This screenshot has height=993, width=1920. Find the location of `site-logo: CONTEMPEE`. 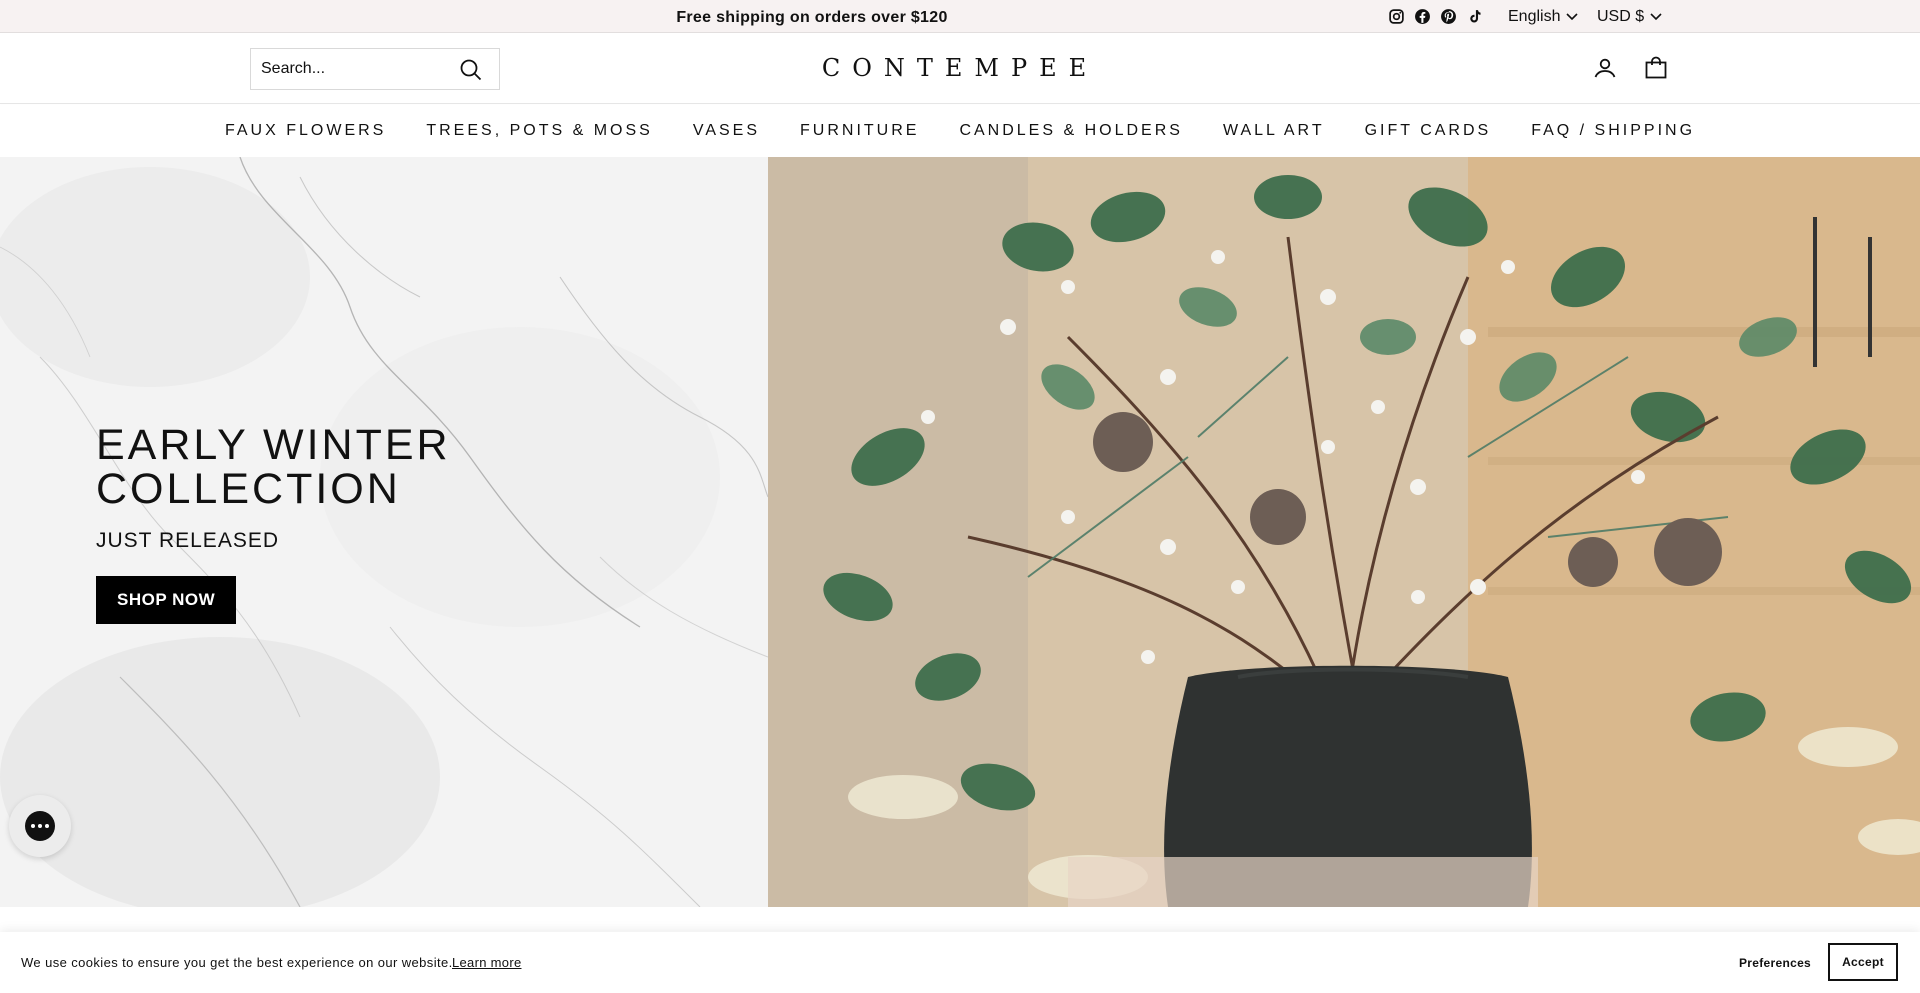

site-logo: CONTEMPEE is located at coordinates (960, 68).